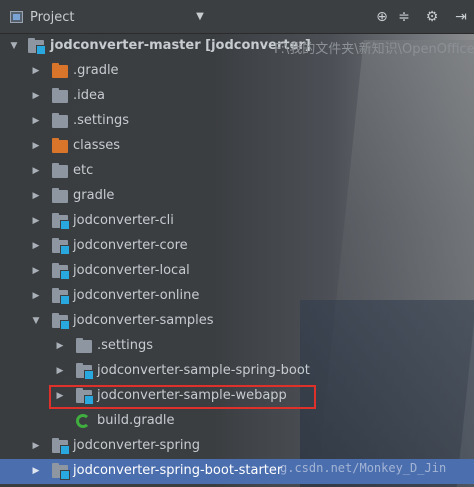  I want to click on tree-item-label: build.gradle, so click(136, 420).